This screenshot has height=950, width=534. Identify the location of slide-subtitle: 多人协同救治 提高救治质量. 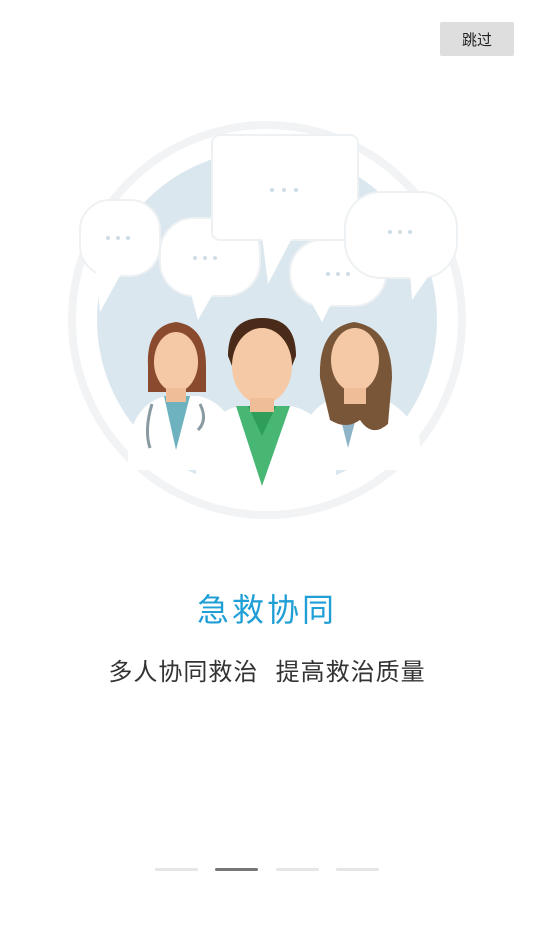
(267, 672).